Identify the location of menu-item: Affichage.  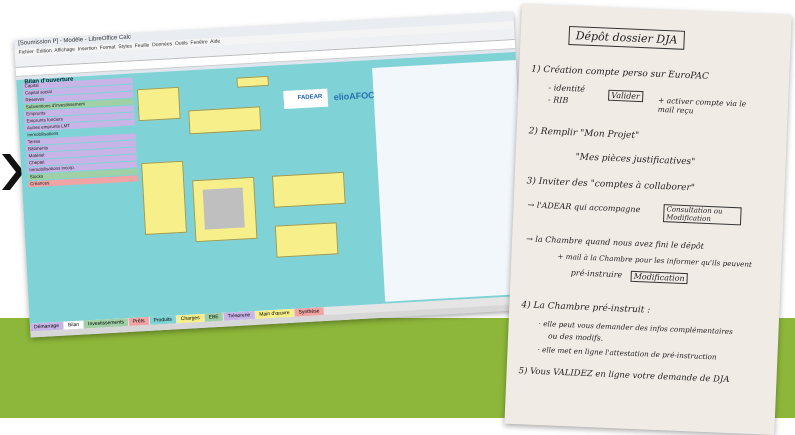
(65, 50).